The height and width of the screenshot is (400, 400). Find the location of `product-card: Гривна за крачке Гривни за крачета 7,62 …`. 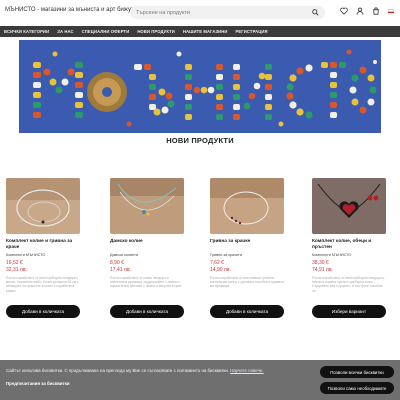

product-card: Гривна за крачке Гривни за крачета 7,62 … is located at coordinates (247, 248).